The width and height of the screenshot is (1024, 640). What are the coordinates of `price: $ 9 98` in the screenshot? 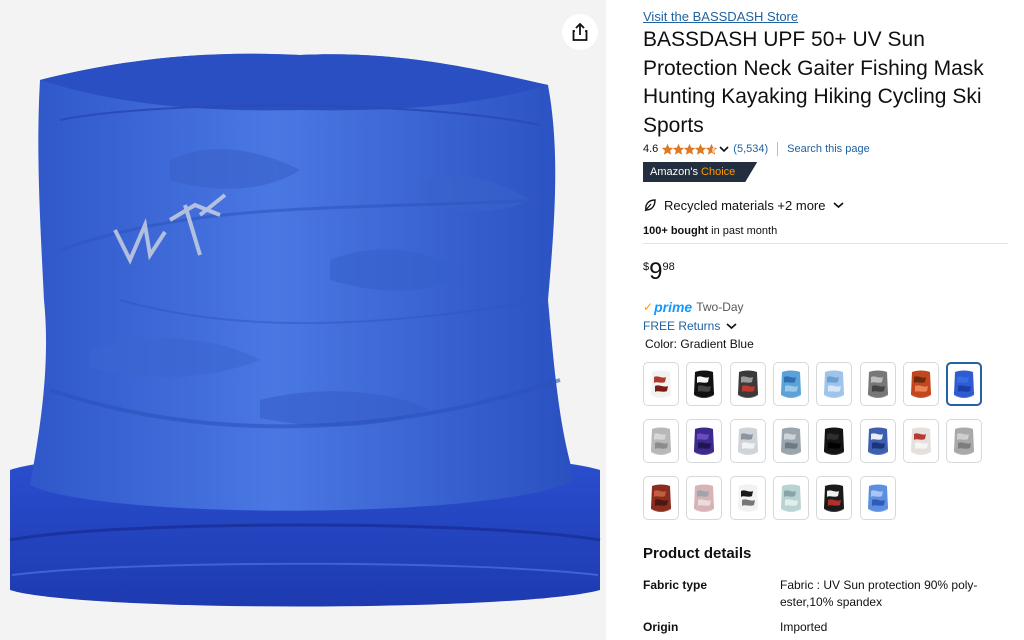 It's located at (659, 272).